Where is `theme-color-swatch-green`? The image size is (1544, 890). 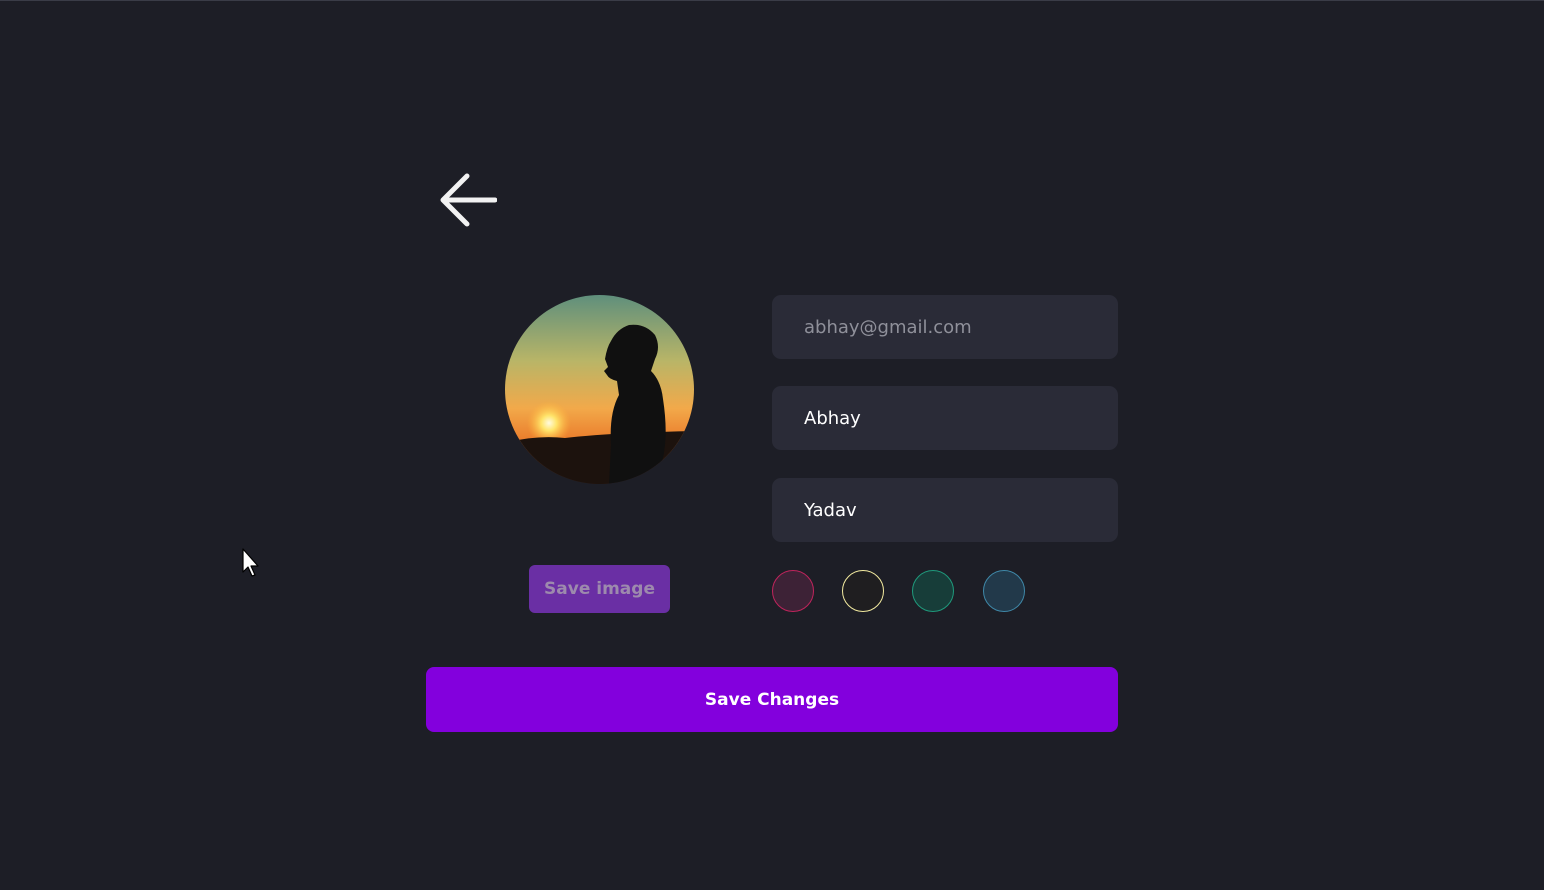 theme-color-swatch-green is located at coordinates (933, 591).